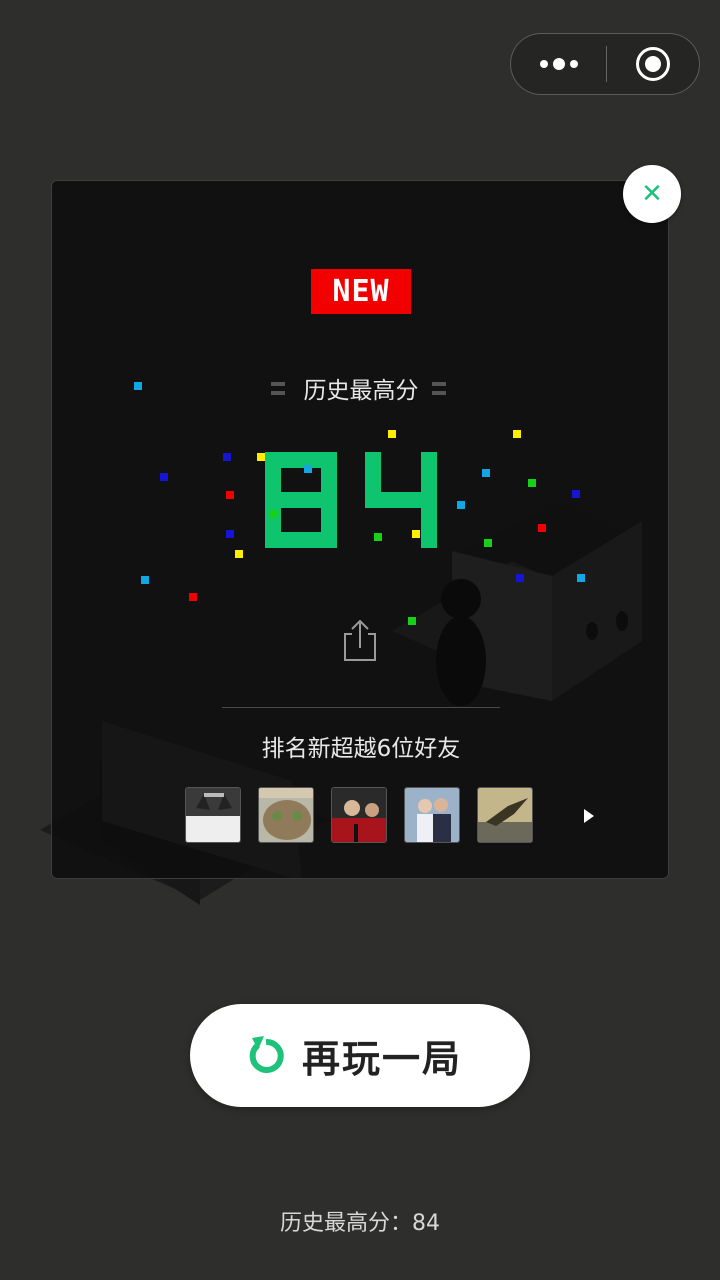  Describe the element at coordinates (432, 815) in the screenshot. I see `friend-avatar-couple` at that location.